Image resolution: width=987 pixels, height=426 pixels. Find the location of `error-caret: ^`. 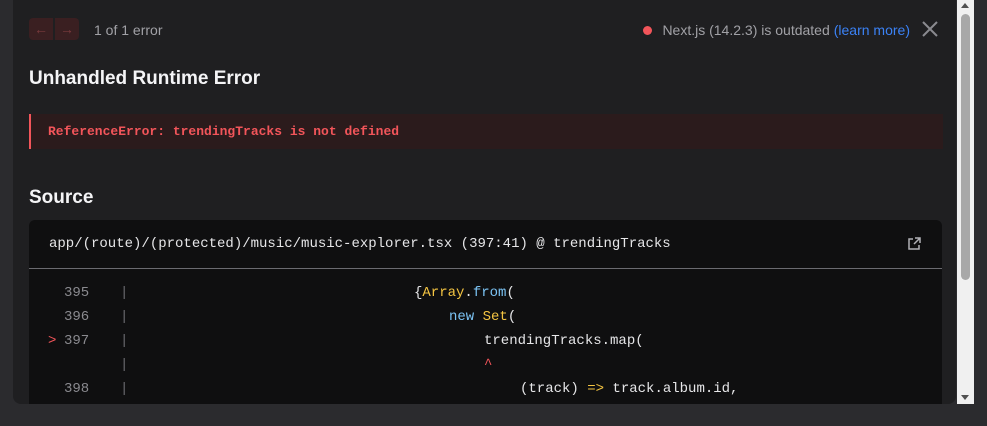

error-caret: ^ is located at coordinates (488, 365).